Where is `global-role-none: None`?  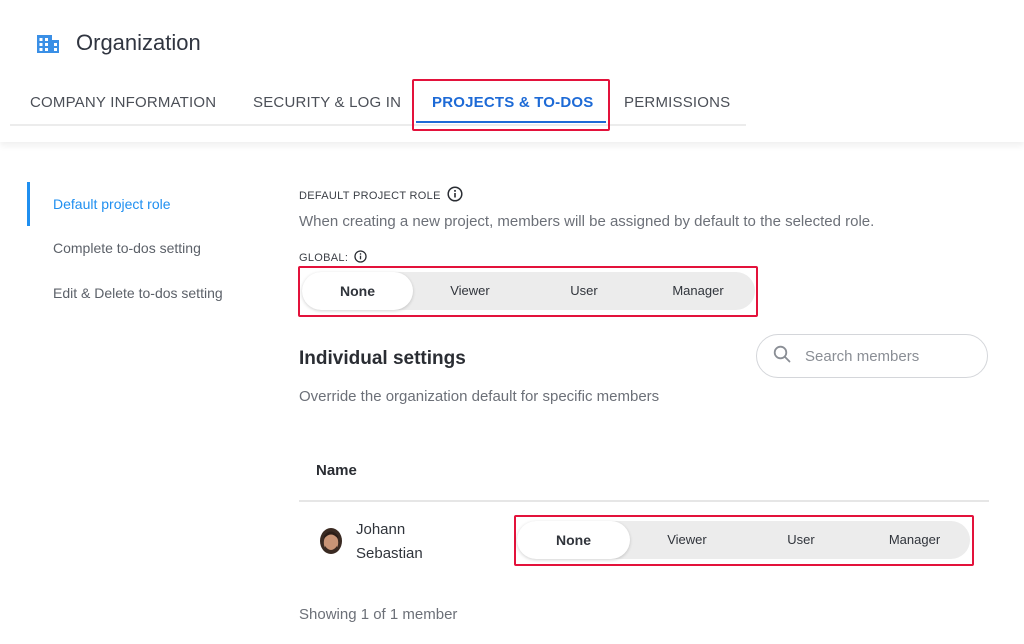 global-role-none: None is located at coordinates (357, 291).